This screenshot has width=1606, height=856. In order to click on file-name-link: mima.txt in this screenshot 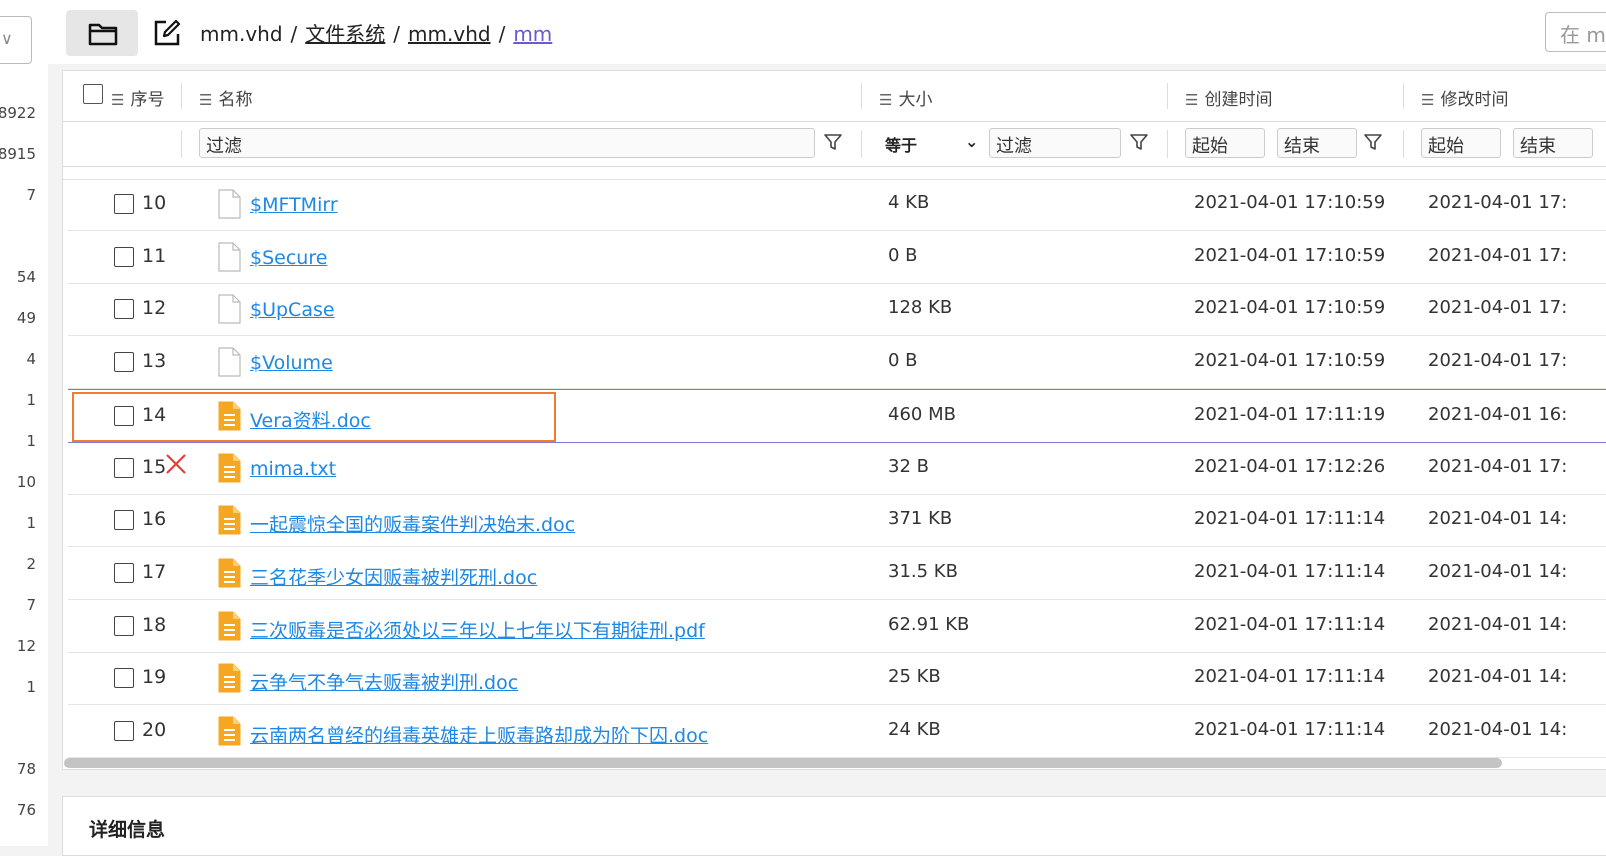, I will do `click(293, 469)`.